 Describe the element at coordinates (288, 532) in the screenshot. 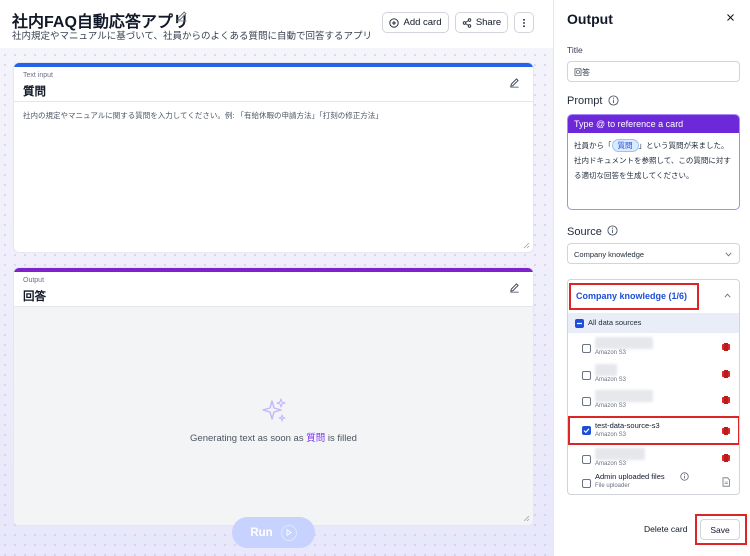

I see `play-icon` at that location.